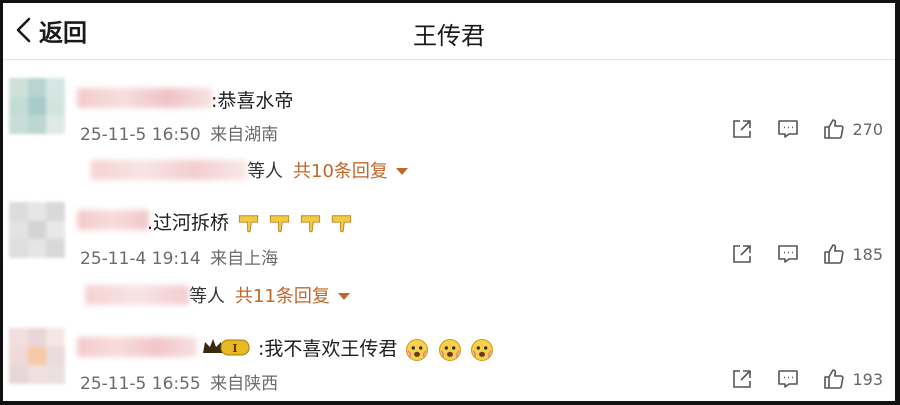 Image resolution: width=900 pixels, height=405 pixels. Describe the element at coordinates (244, 135) in the screenshot. I see `comment-location: 来自湖南` at that location.